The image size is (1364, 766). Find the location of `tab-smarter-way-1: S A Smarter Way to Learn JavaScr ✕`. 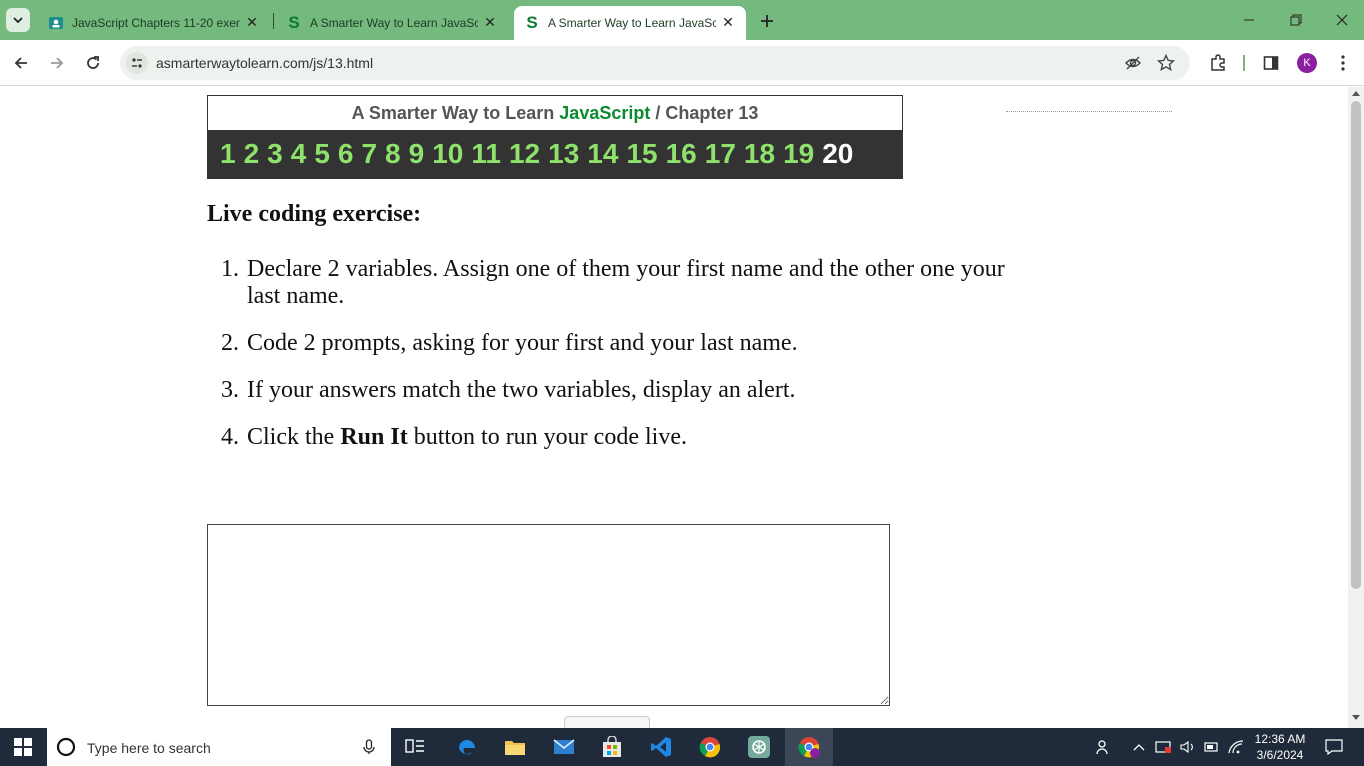

tab-smarter-way-1: S A Smarter Way to Learn JavaScr ✕ is located at coordinates (392, 23).